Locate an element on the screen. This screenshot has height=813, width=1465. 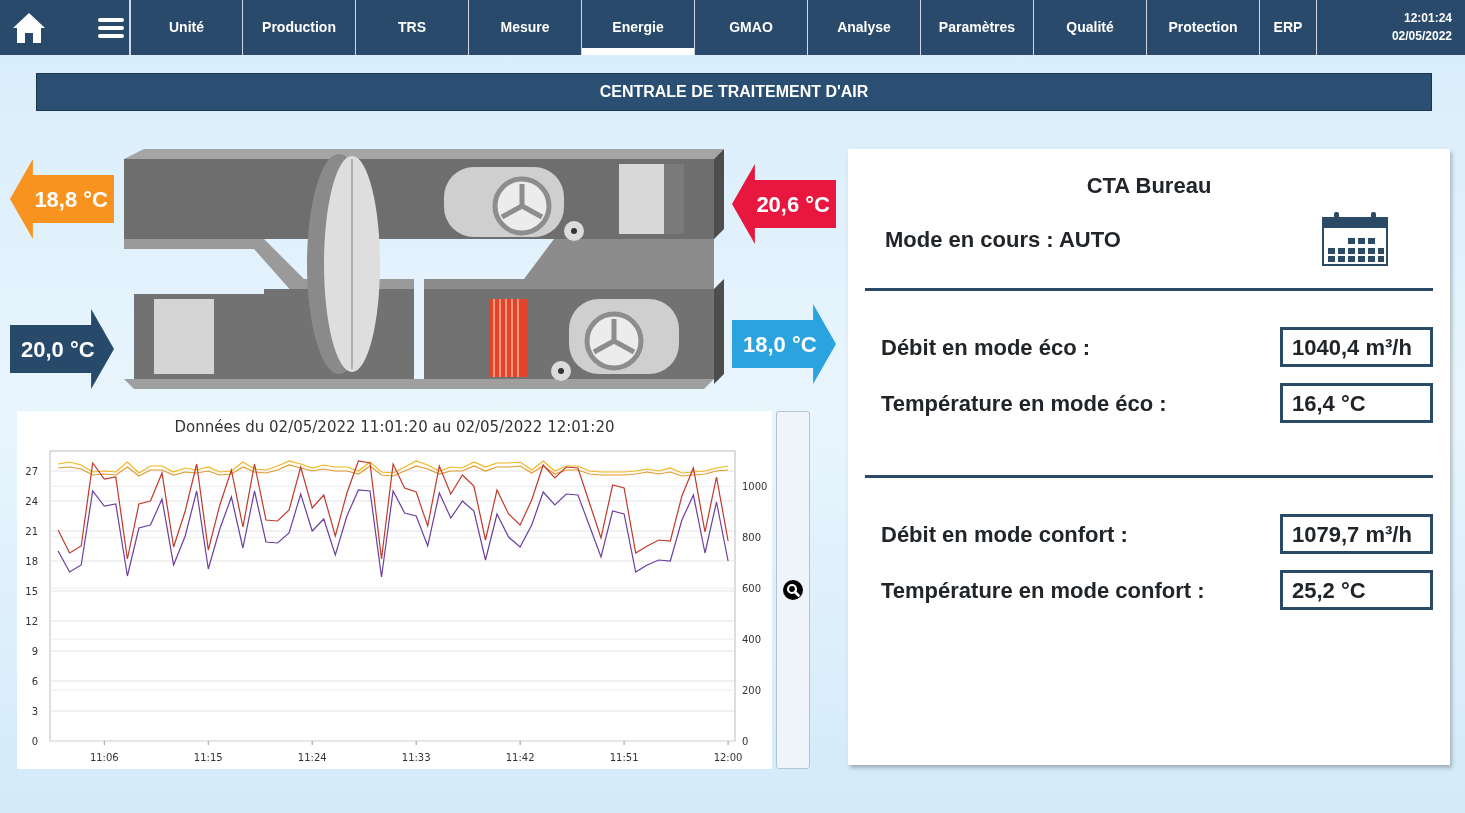
nav-tab: Analyse is located at coordinates (864, 27).